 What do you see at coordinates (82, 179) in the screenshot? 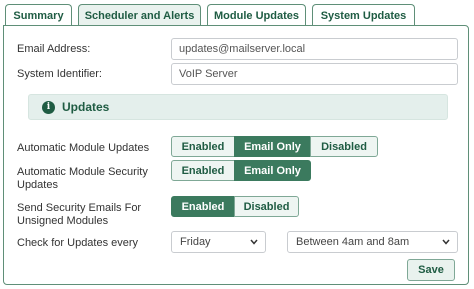
I see `auto-security-updates-label: Automatic Module Security Updates` at bounding box center [82, 179].